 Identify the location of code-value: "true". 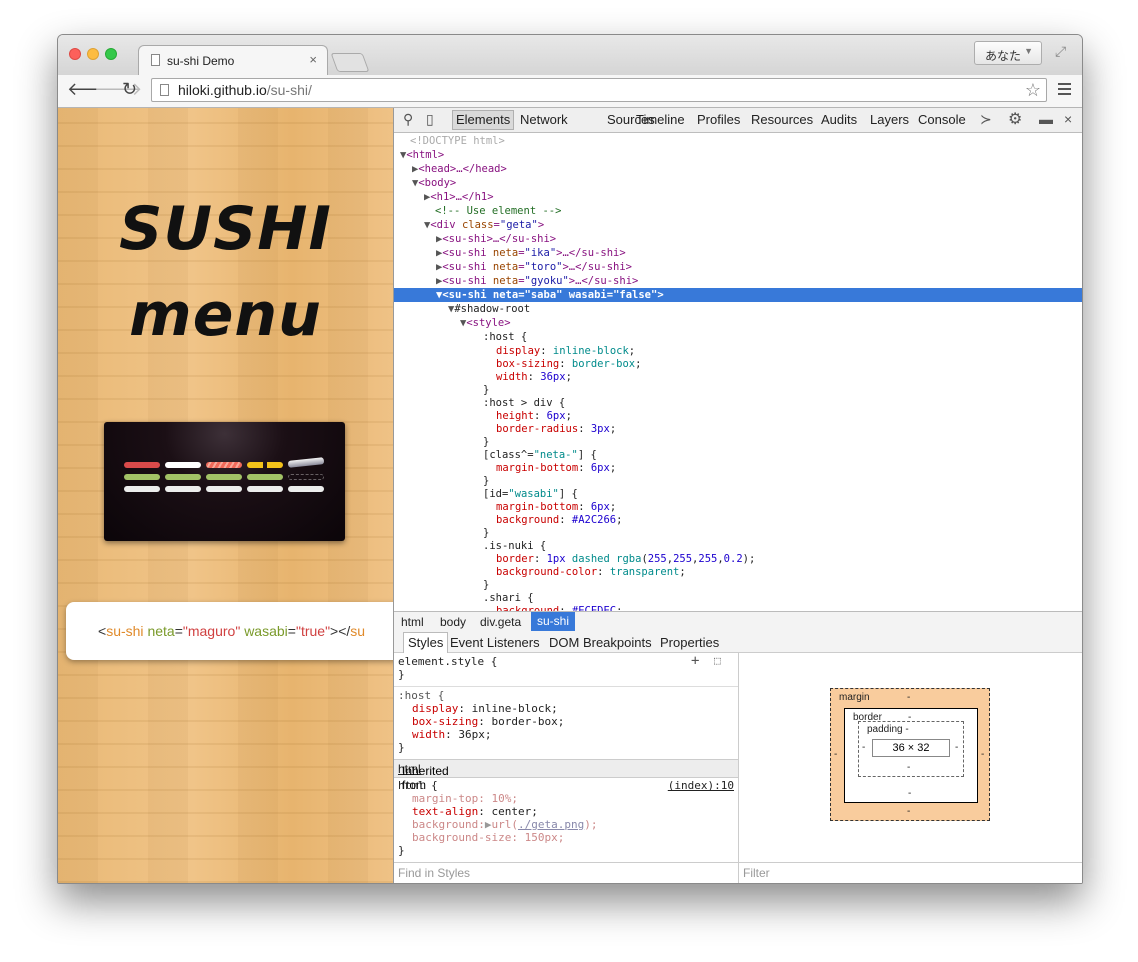
(313, 631).